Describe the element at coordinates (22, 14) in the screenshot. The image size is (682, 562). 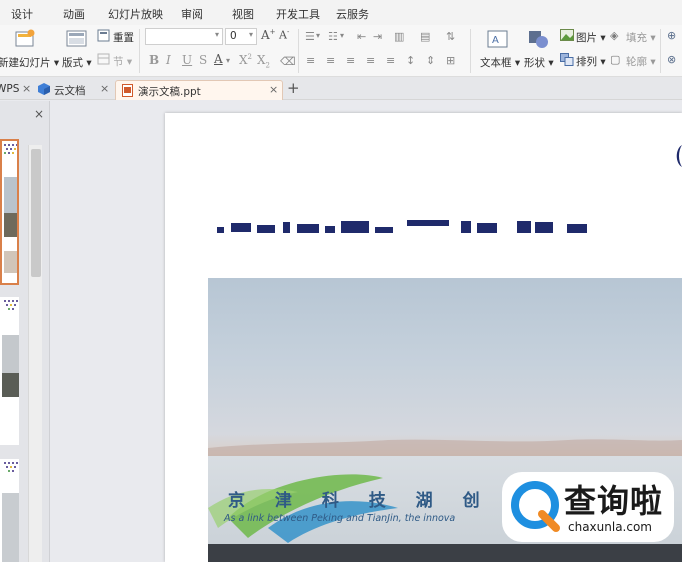
I see `menu-design: 设计` at that location.